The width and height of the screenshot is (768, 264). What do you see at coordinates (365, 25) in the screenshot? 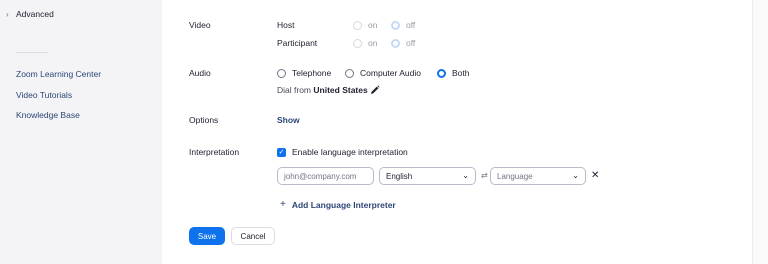
I see `host-video-on-radio: on` at bounding box center [365, 25].